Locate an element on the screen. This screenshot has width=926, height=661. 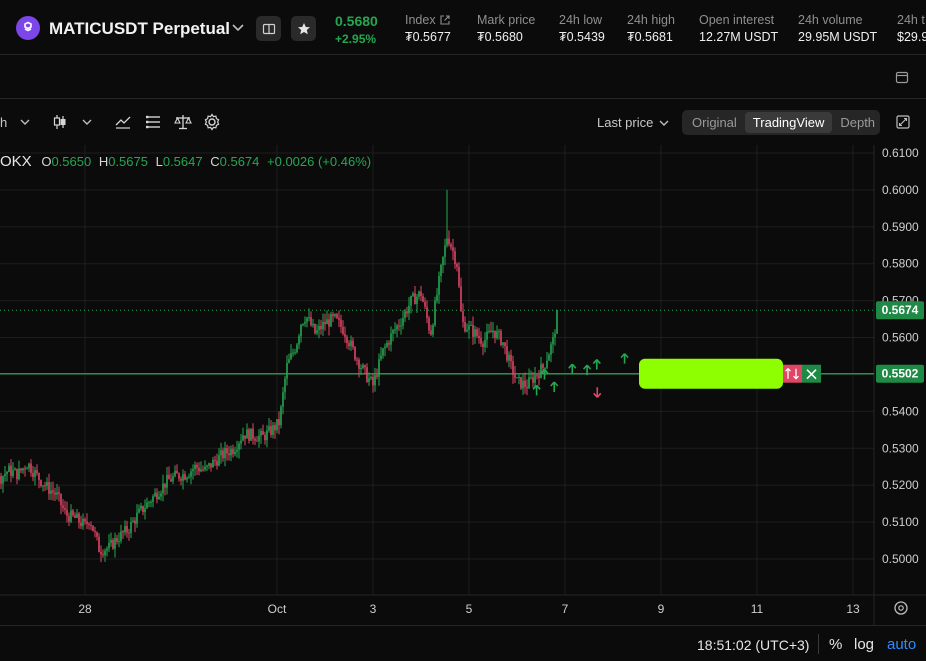
y-tick-label: 0.6100 is located at coordinates (900, 153).